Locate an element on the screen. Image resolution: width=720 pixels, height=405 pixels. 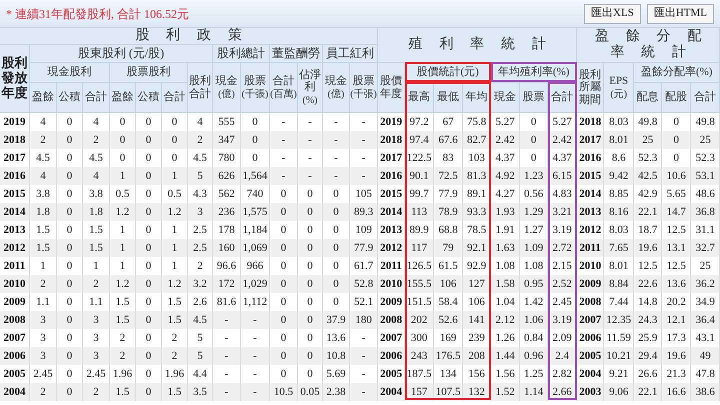
column-header: 現金 (億) is located at coordinates (336, 88).